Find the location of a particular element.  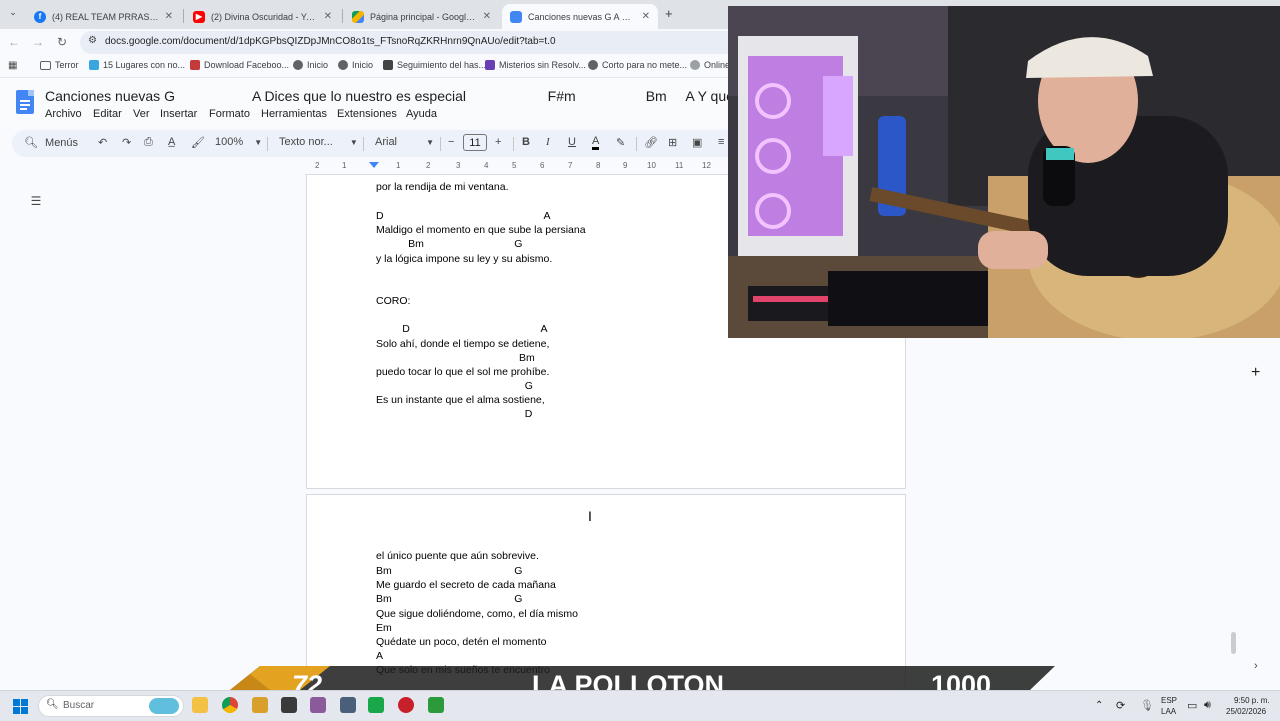

decrease-font-size-icon: − is located at coordinates (451, 142).